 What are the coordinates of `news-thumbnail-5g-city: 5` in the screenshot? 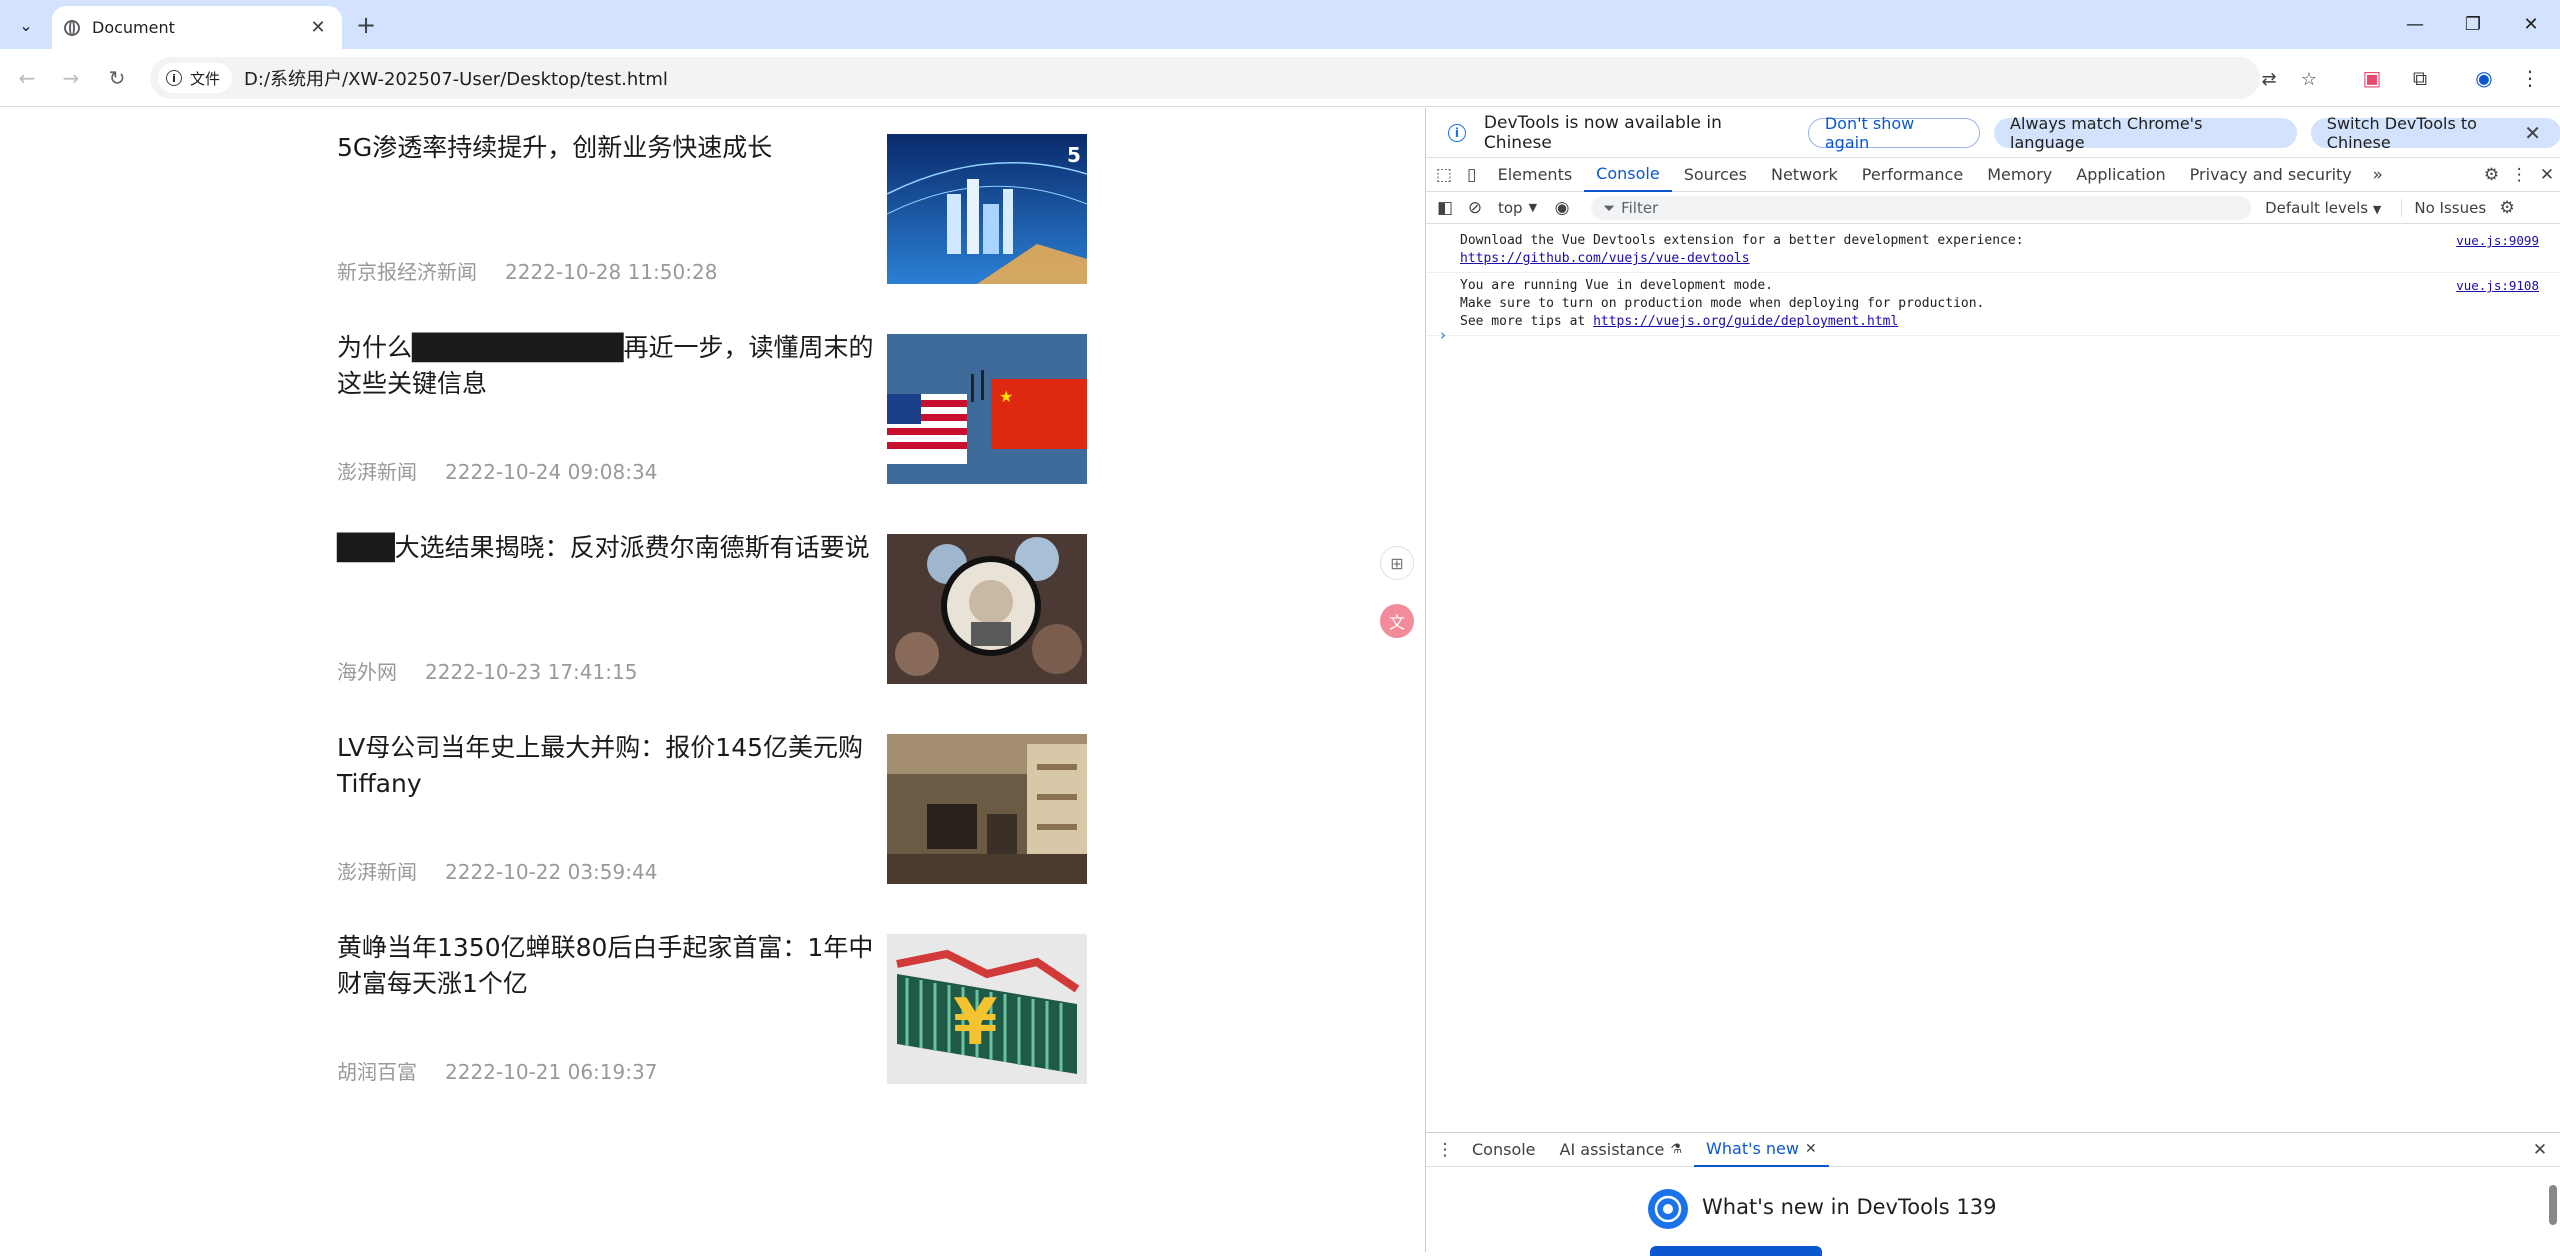 It's located at (987, 209).